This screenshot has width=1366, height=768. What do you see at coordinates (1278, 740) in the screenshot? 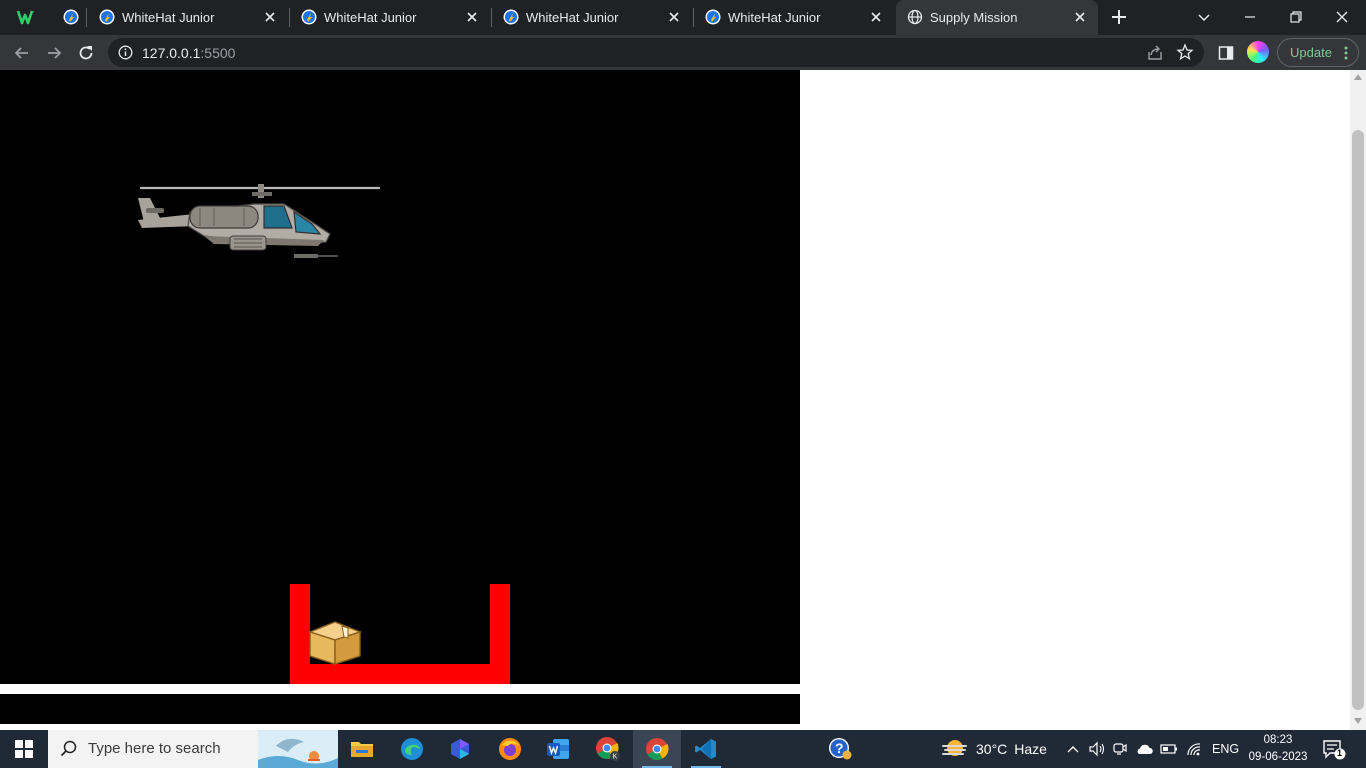
I see `clock-time: 08:23` at bounding box center [1278, 740].